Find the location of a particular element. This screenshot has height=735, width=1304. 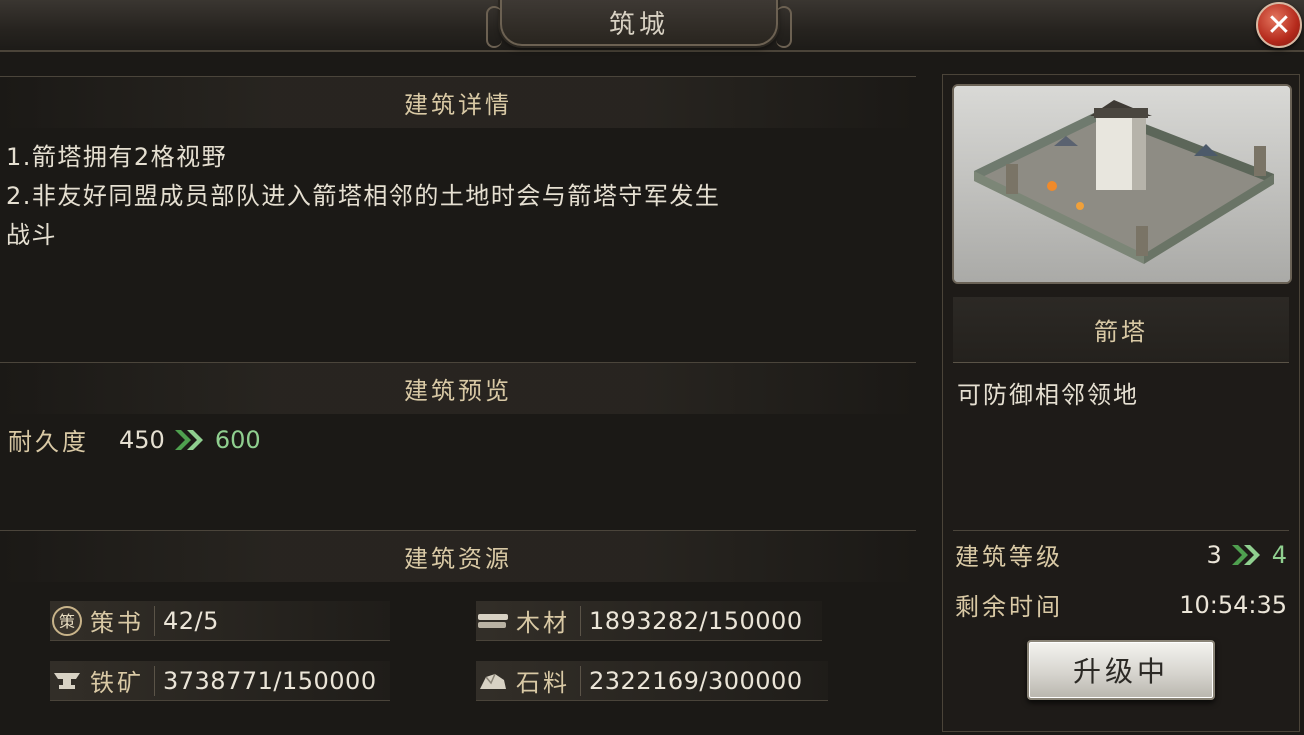

building-description: 可防御相邻领地 is located at coordinates (1048, 395).